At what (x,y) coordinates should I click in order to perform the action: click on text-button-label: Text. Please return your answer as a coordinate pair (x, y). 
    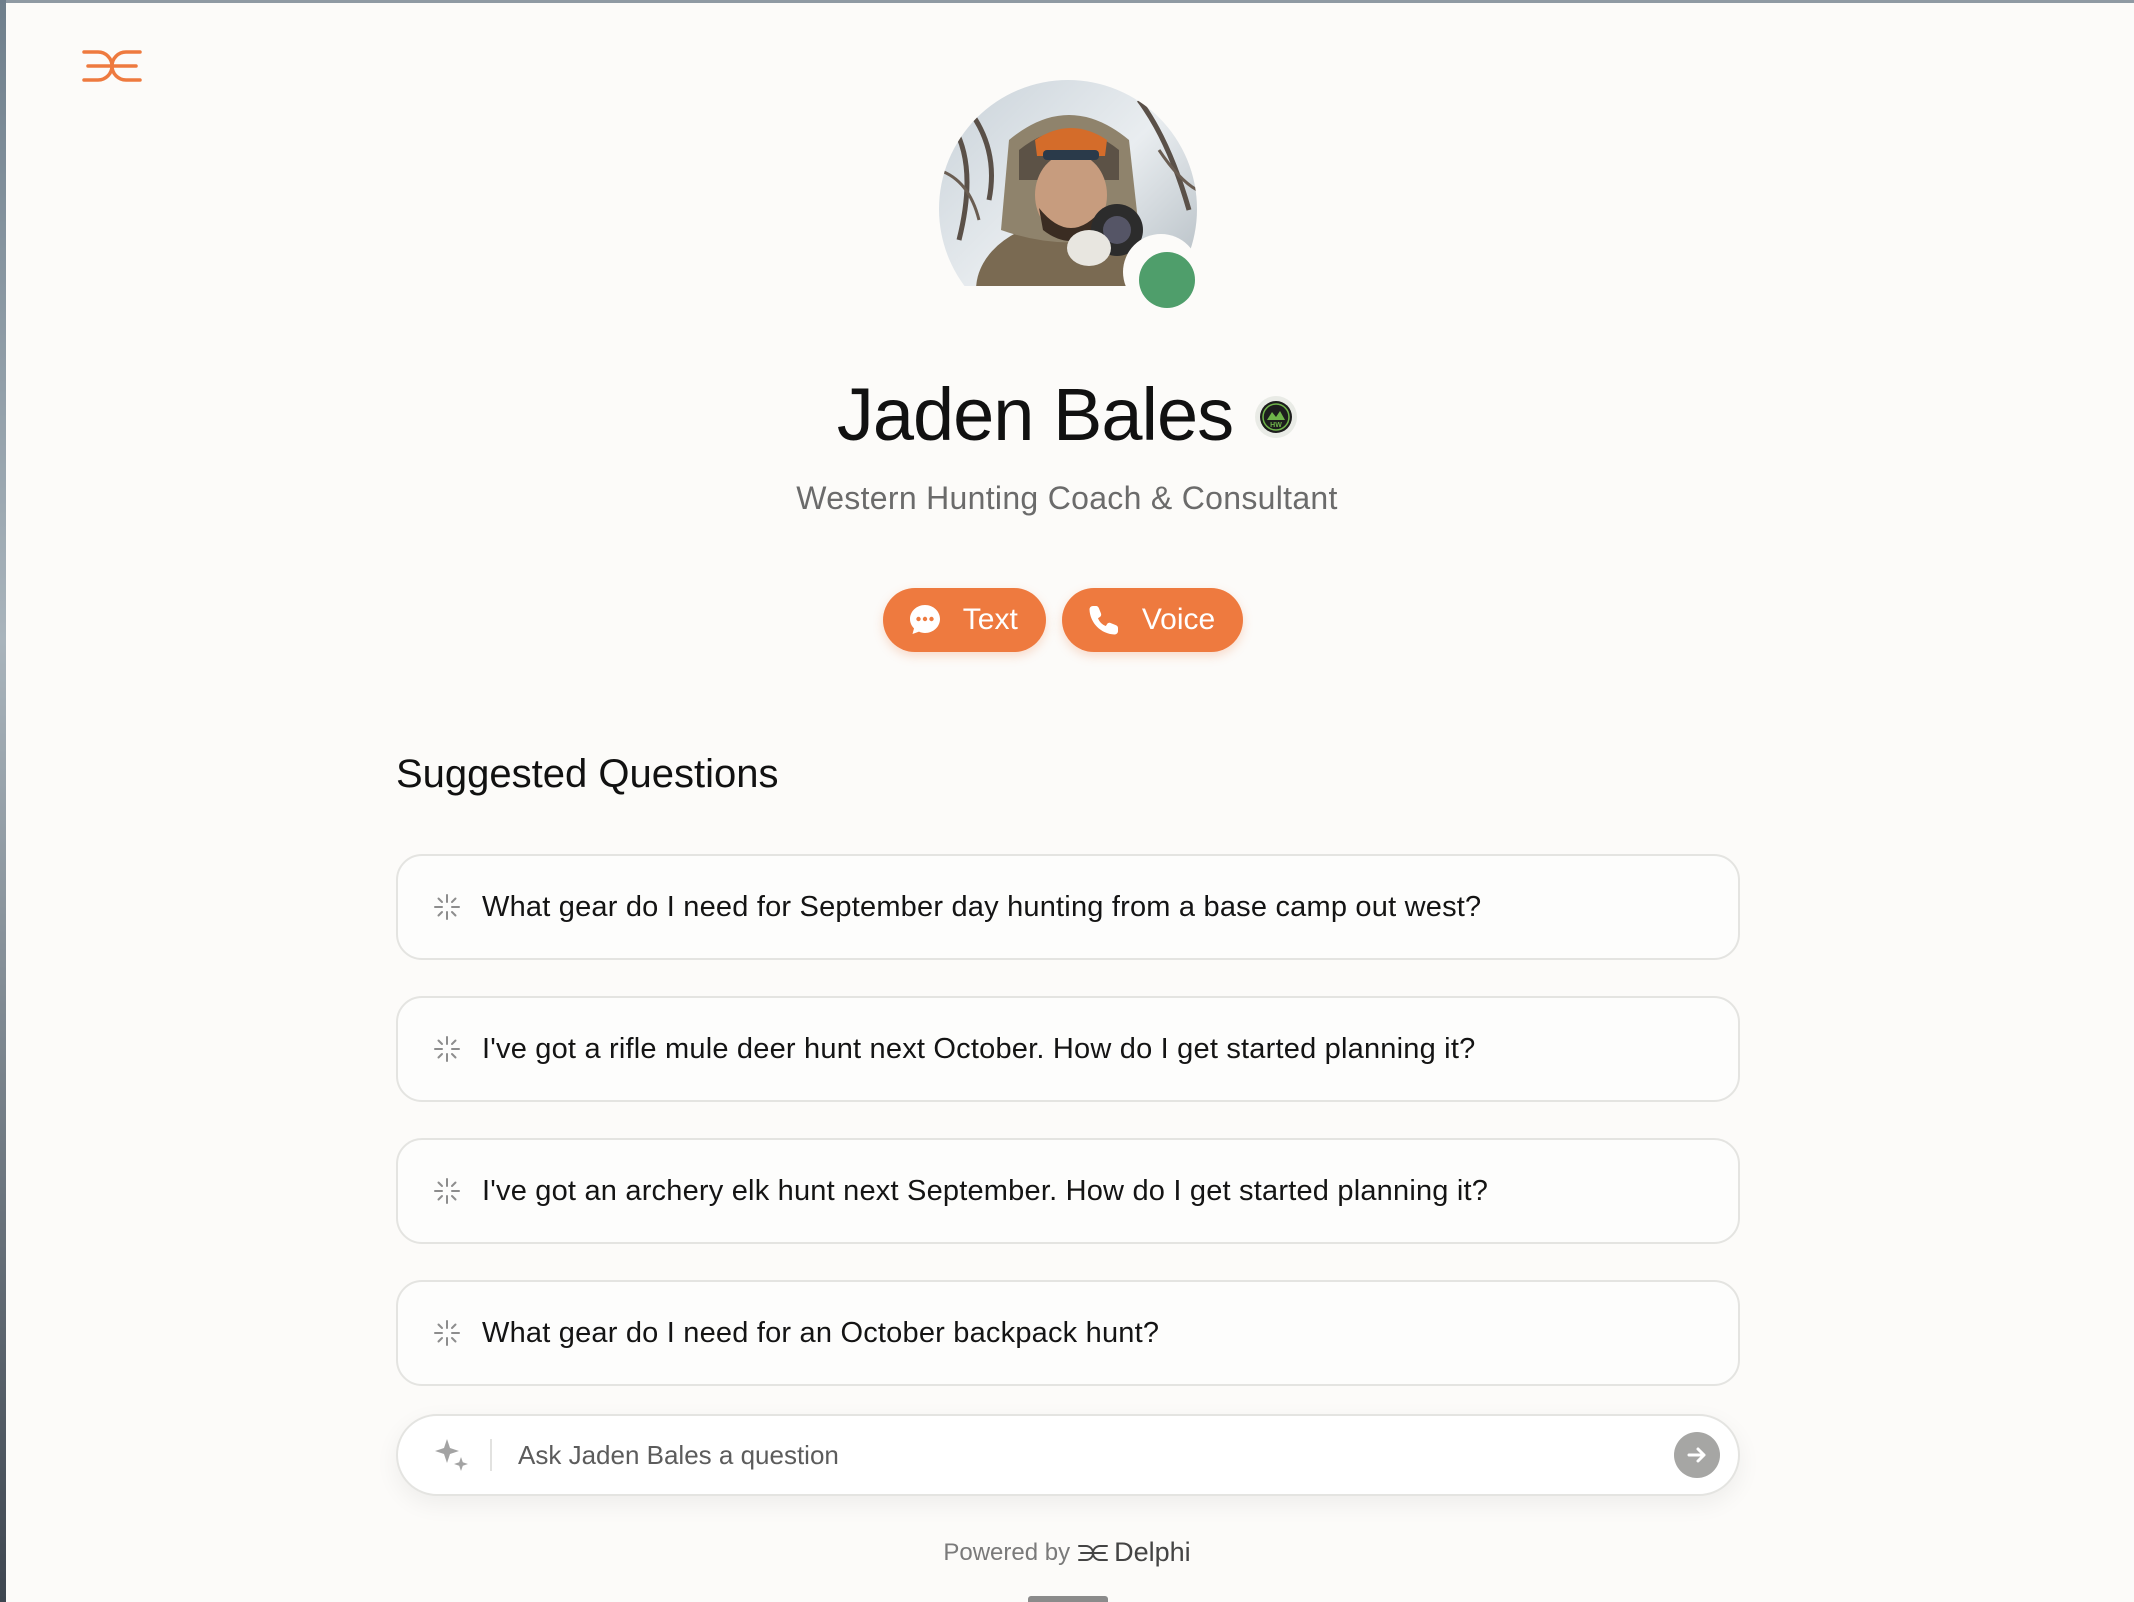
    Looking at the image, I should click on (990, 619).